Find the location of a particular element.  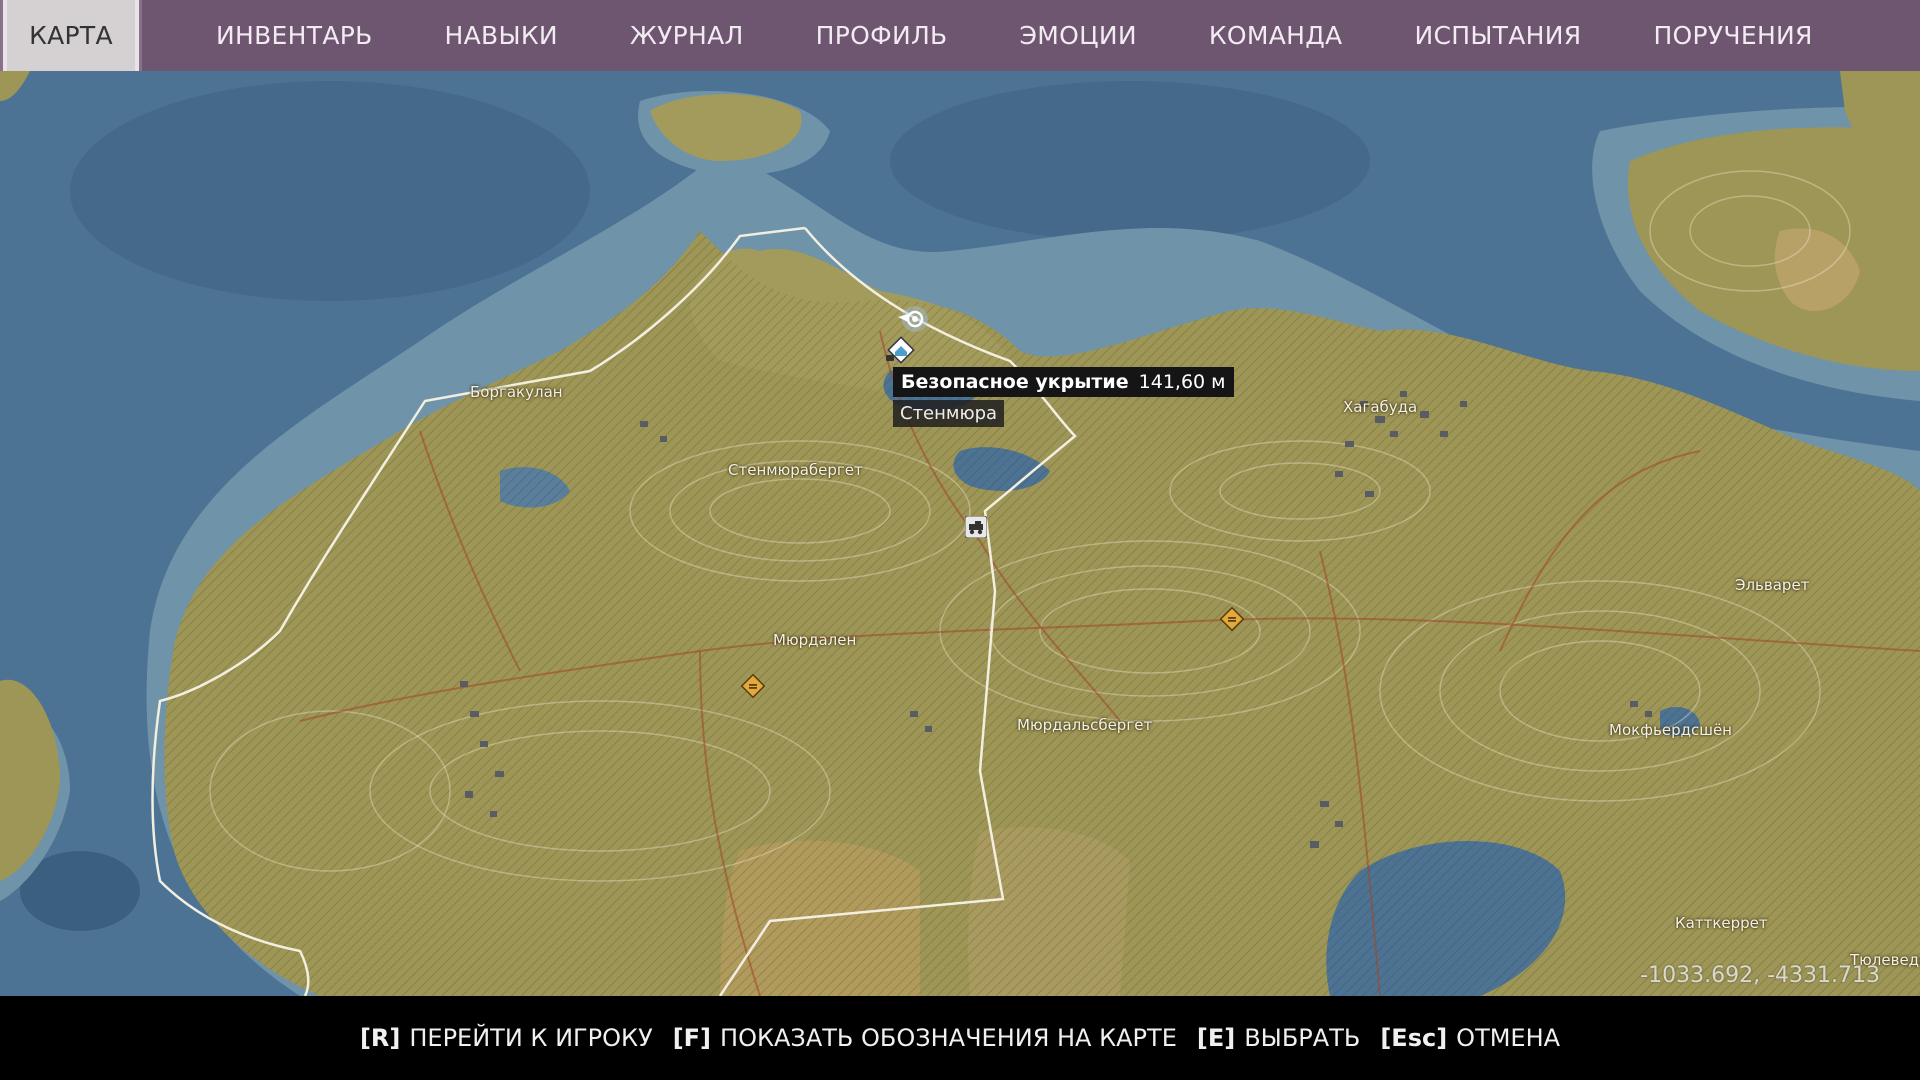

hint-select: [E] ВЫБРАТЬ is located at coordinates (1278, 1038).